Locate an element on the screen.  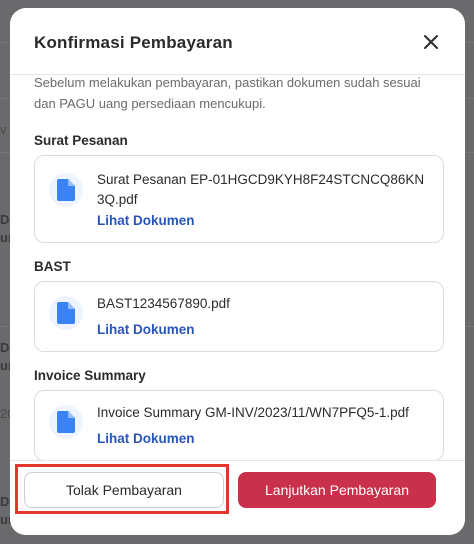
close-icon is located at coordinates (431, 42).